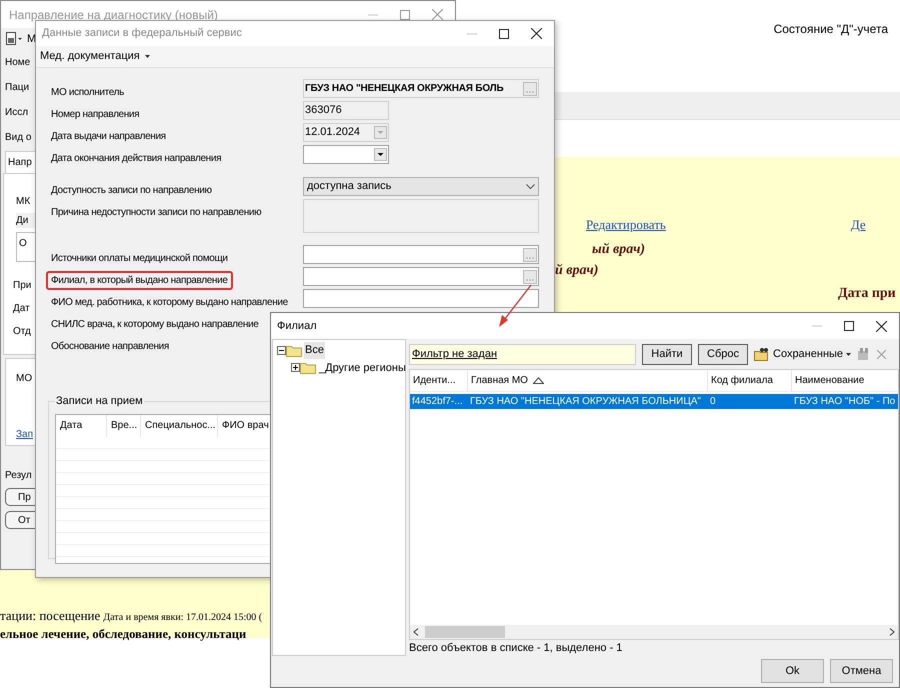 The image size is (900, 688). I want to click on ok-button: Ok, so click(792, 671).